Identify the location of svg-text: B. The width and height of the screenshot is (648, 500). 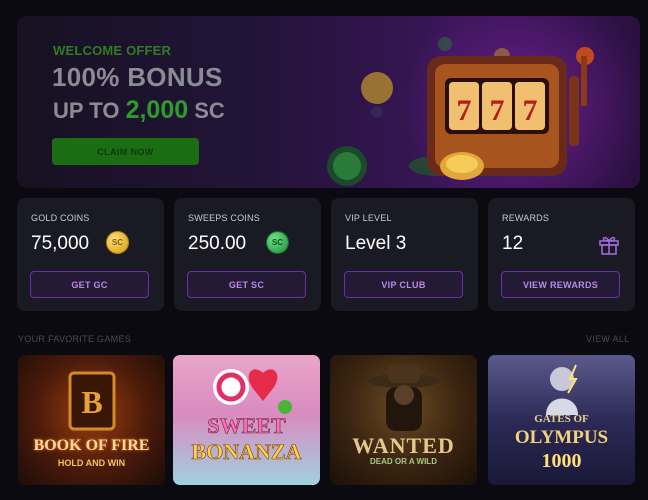
(91, 402).